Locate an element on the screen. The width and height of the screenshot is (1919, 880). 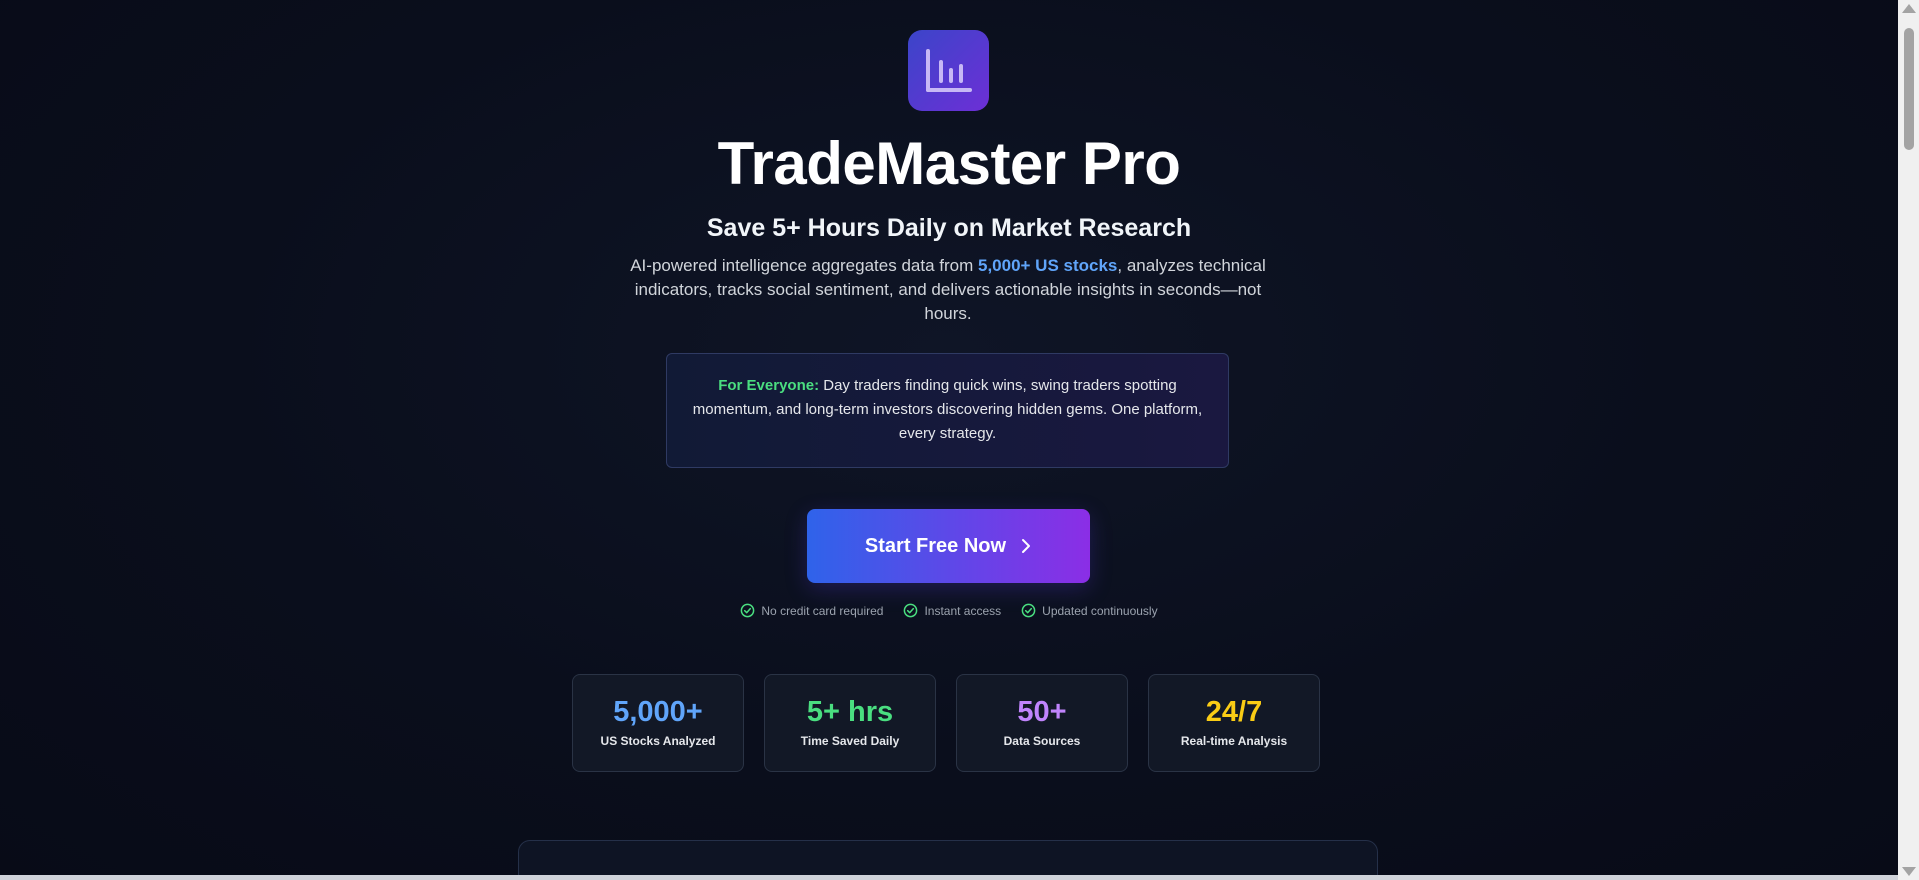
check-item: Instant access is located at coordinates (952, 610).